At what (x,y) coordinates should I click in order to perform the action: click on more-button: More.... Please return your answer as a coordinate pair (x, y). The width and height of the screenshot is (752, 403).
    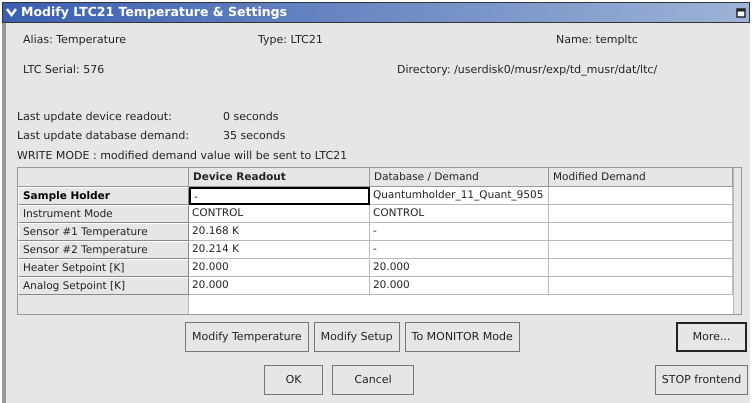
    Looking at the image, I should click on (711, 337).